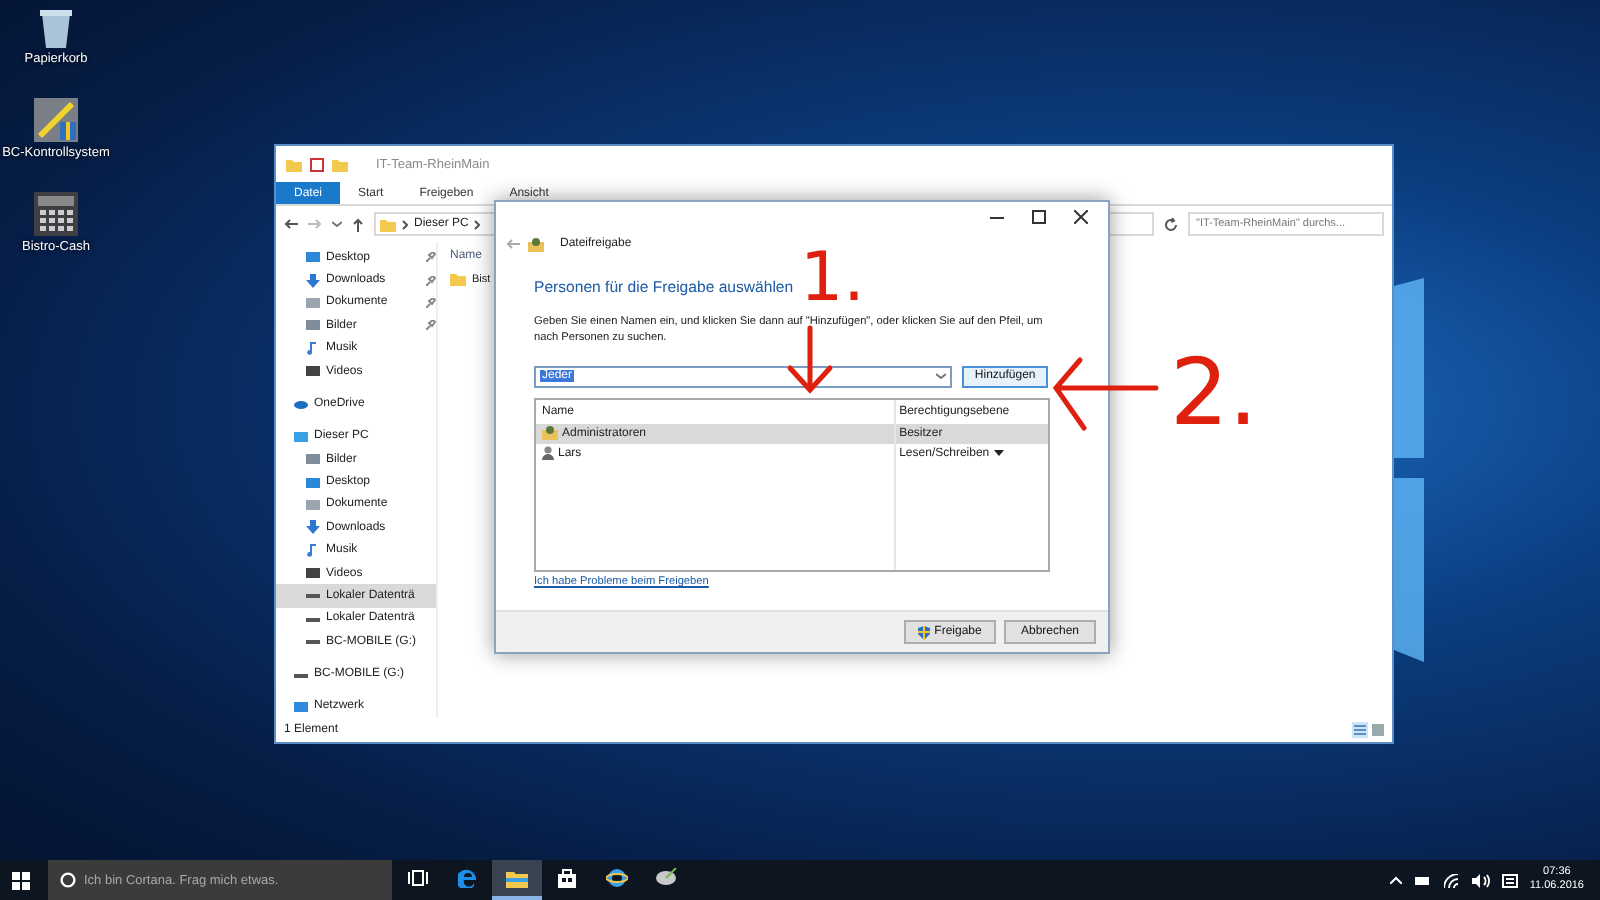 The image size is (1600, 900). I want to click on handwritten-number: 2., so click(1214, 392).